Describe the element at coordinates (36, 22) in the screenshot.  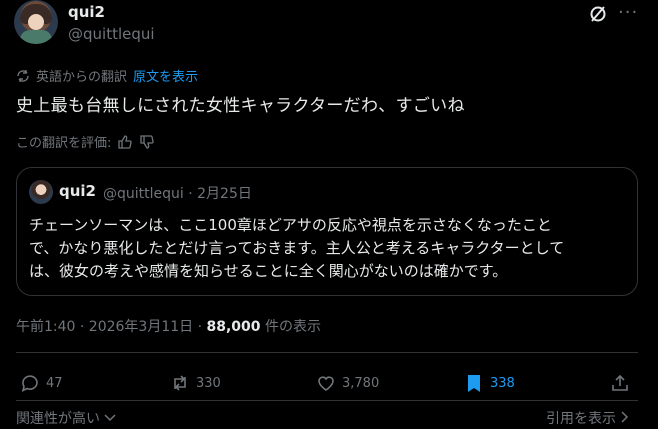
I see `author-avatar` at that location.